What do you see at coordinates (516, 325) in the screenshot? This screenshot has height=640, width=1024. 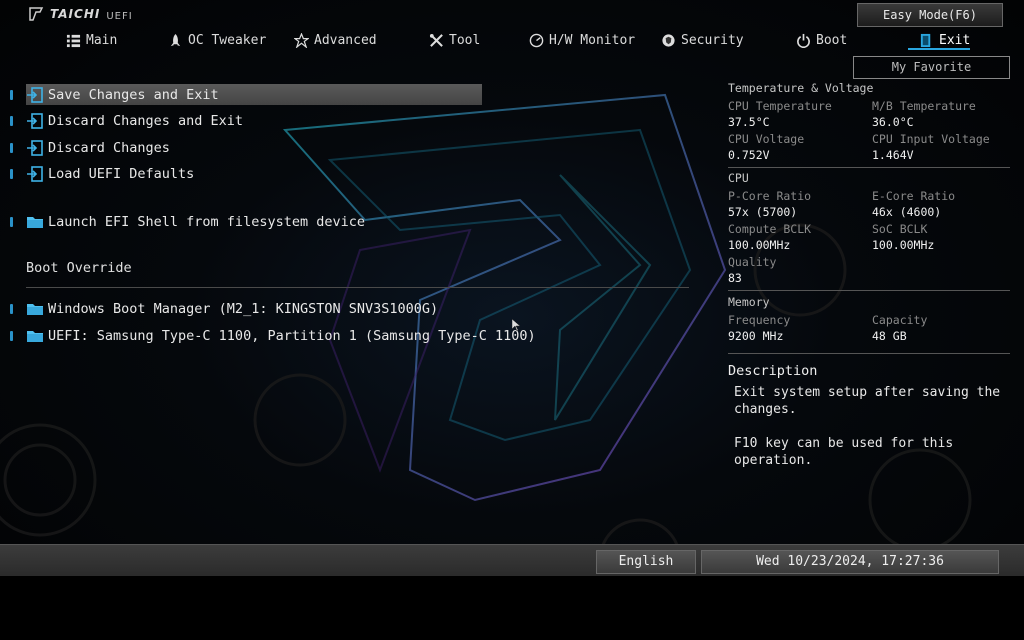 I see `mouse-cursor-icon` at bounding box center [516, 325].